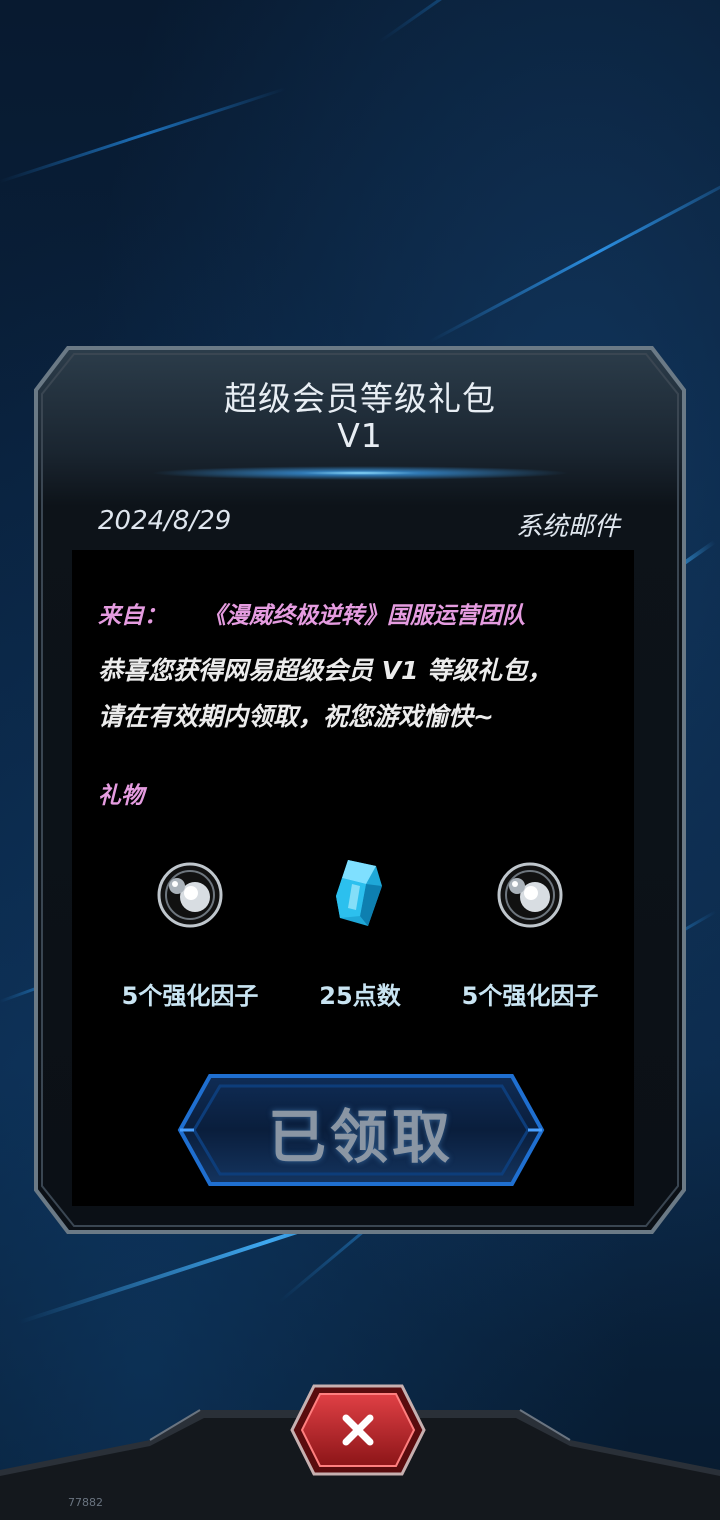 The image size is (720, 1520). I want to click on mail-sender: 来自： 《漫威终极逆转》国服运营团队, so click(311, 613).